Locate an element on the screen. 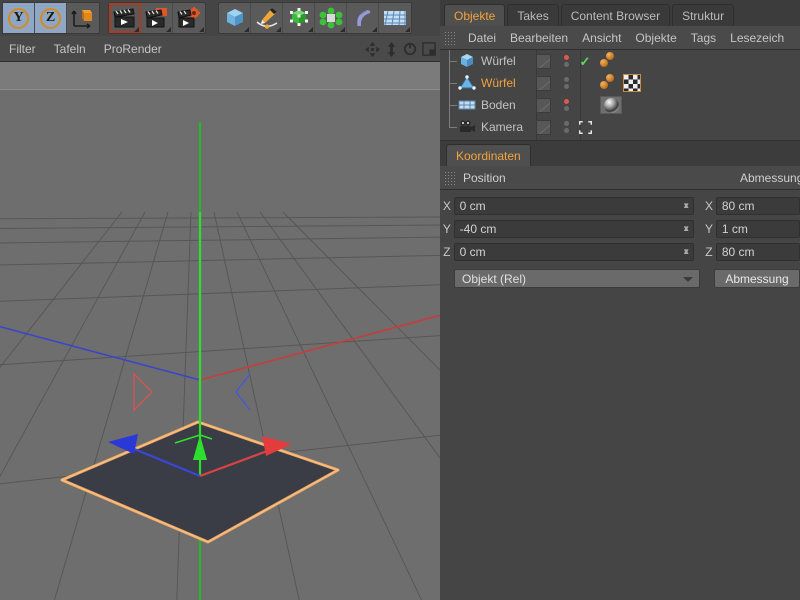 Image resolution: width=800 pixels, height=600 pixels. mograph-cloner-button is located at coordinates (331, 18).